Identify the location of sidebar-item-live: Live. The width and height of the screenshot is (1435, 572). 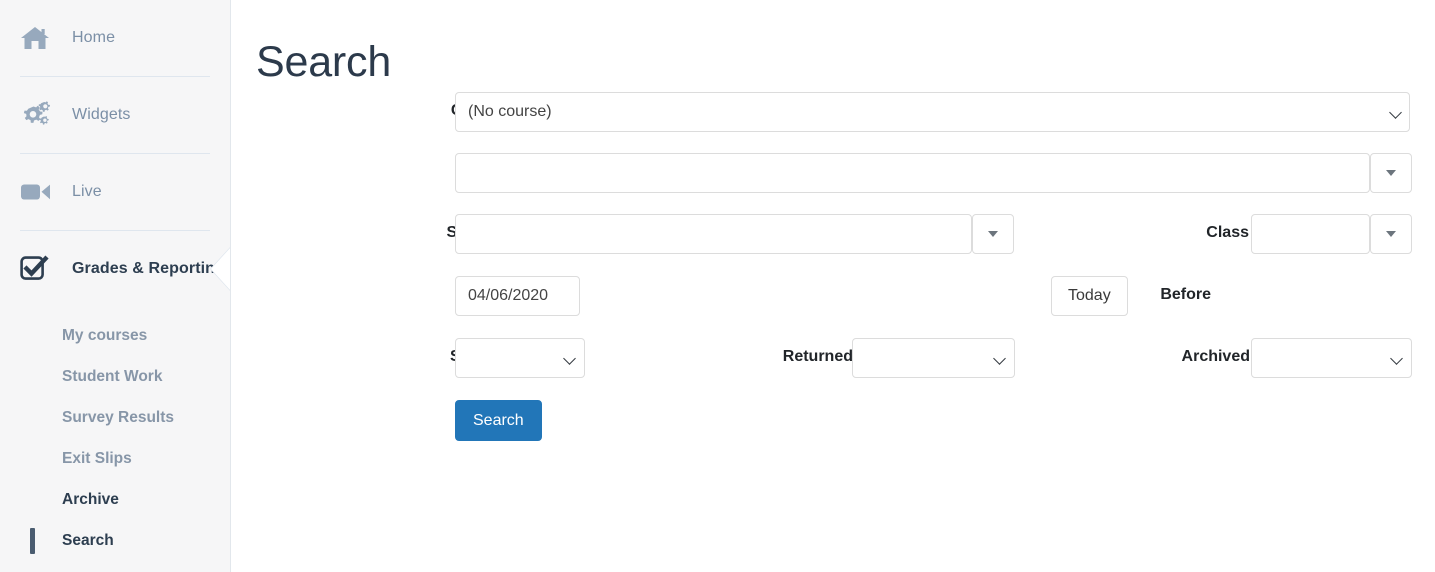
(115, 192).